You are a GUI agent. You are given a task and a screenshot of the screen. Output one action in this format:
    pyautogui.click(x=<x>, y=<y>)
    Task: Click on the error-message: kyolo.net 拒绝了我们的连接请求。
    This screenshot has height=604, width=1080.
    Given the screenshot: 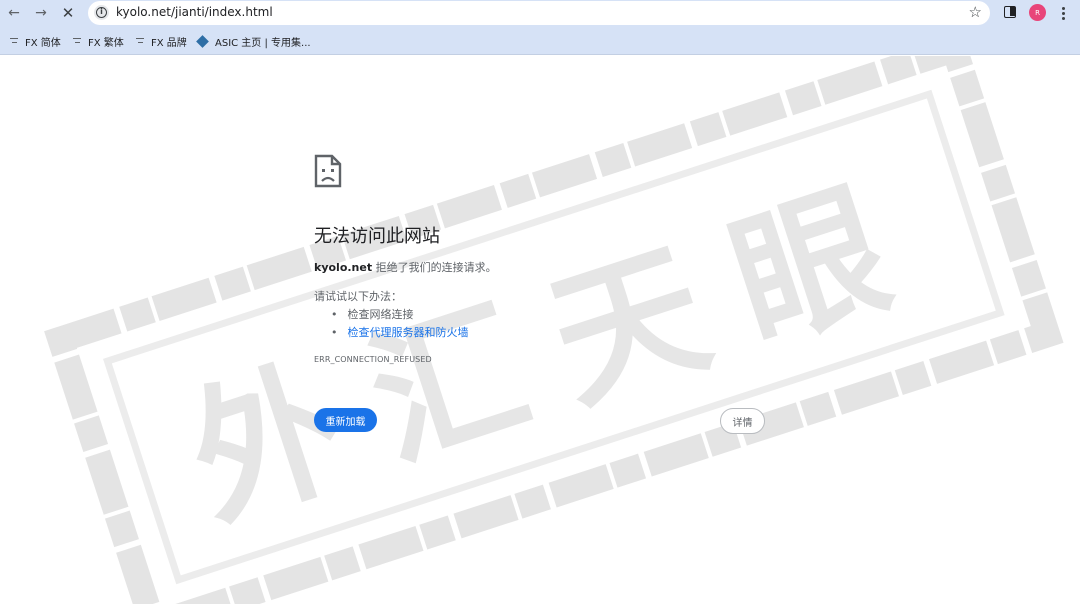 What is the action you would take?
    pyautogui.click(x=405, y=267)
    